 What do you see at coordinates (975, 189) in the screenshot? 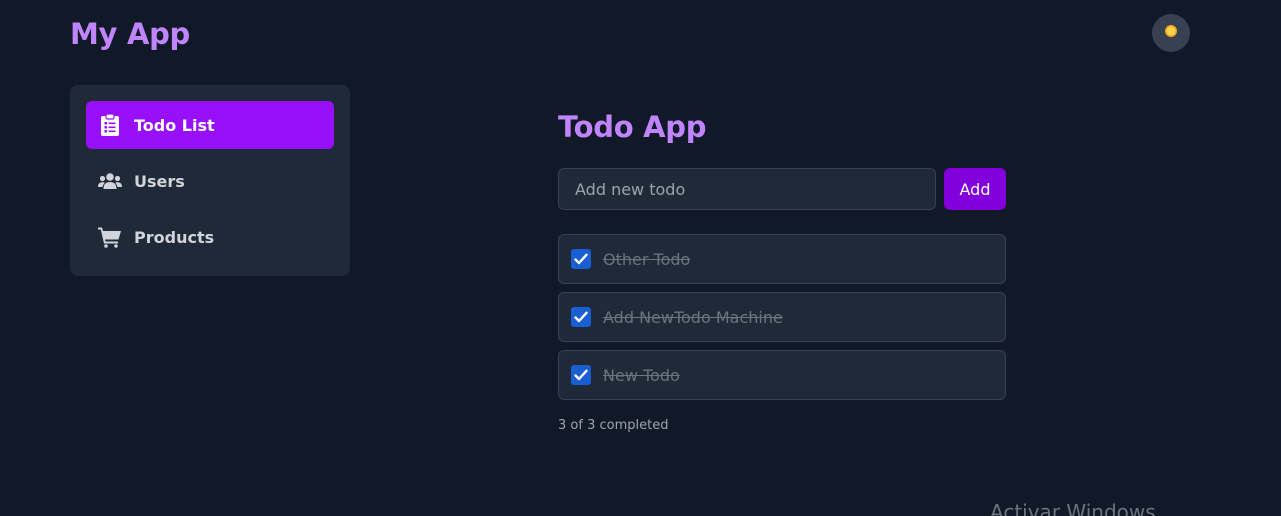
I see `add-todo-button: Add` at bounding box center [975, 189].